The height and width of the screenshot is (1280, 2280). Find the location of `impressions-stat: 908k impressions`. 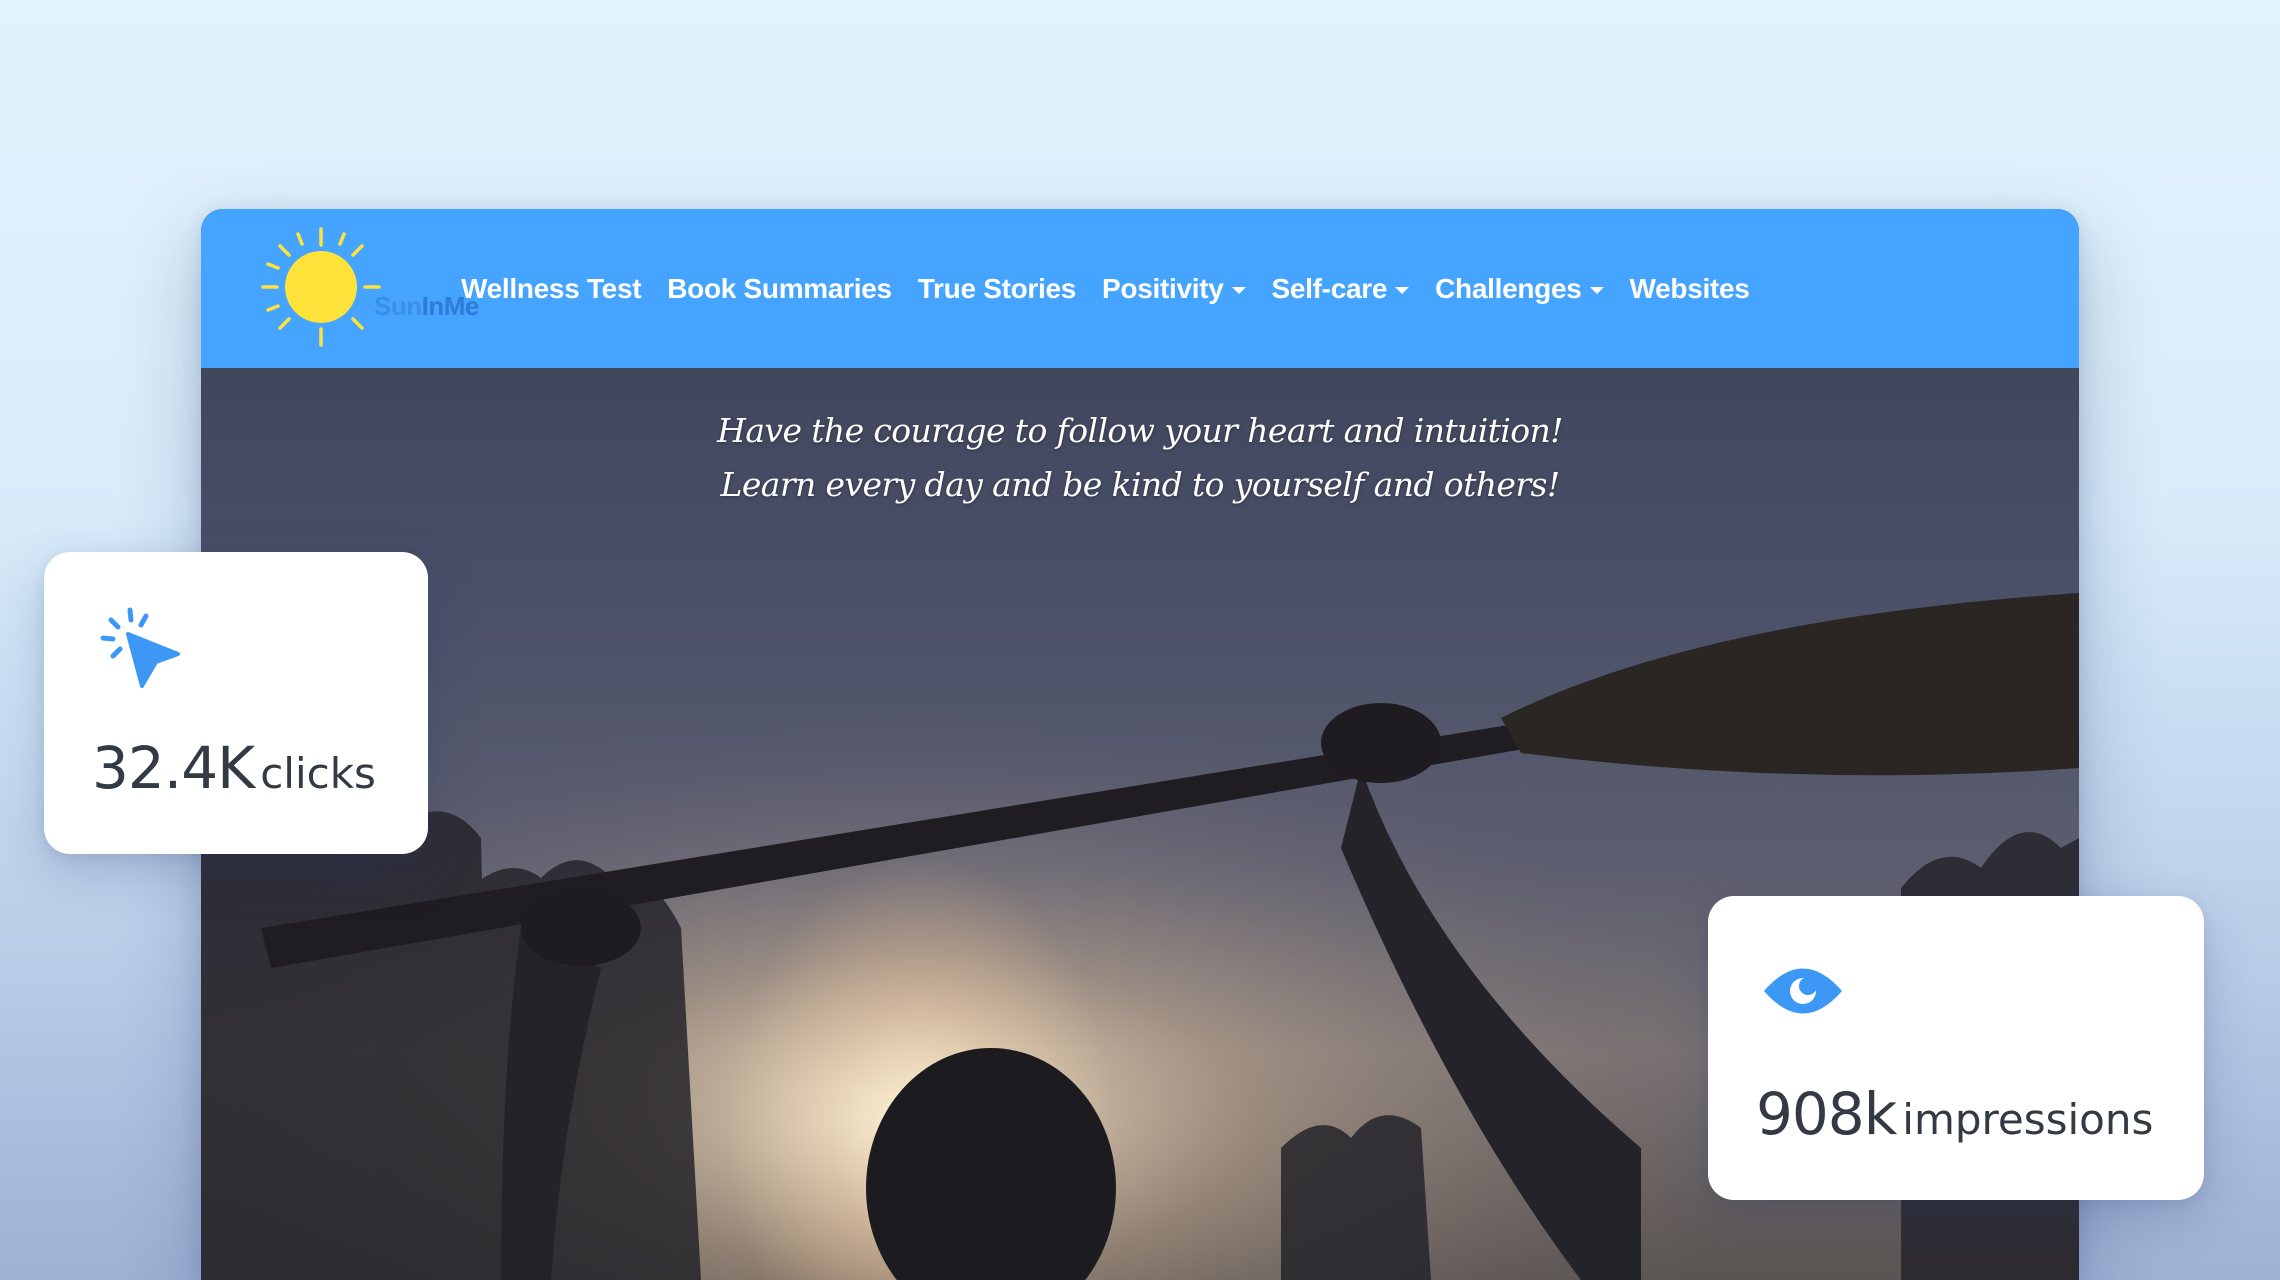

impressions-stat: 908k impressions is located at coordinates (1954, 1114).